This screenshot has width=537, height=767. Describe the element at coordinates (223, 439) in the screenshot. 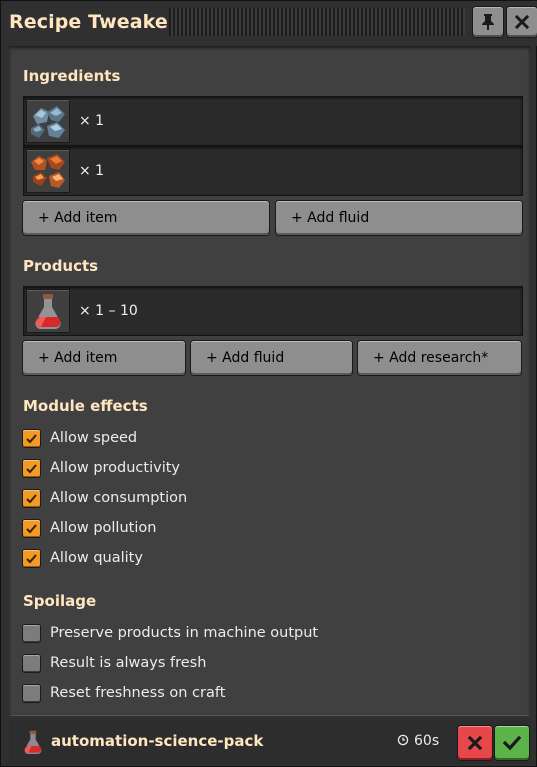

I see `allow-speed-checkbox: Allow speed` at that location.